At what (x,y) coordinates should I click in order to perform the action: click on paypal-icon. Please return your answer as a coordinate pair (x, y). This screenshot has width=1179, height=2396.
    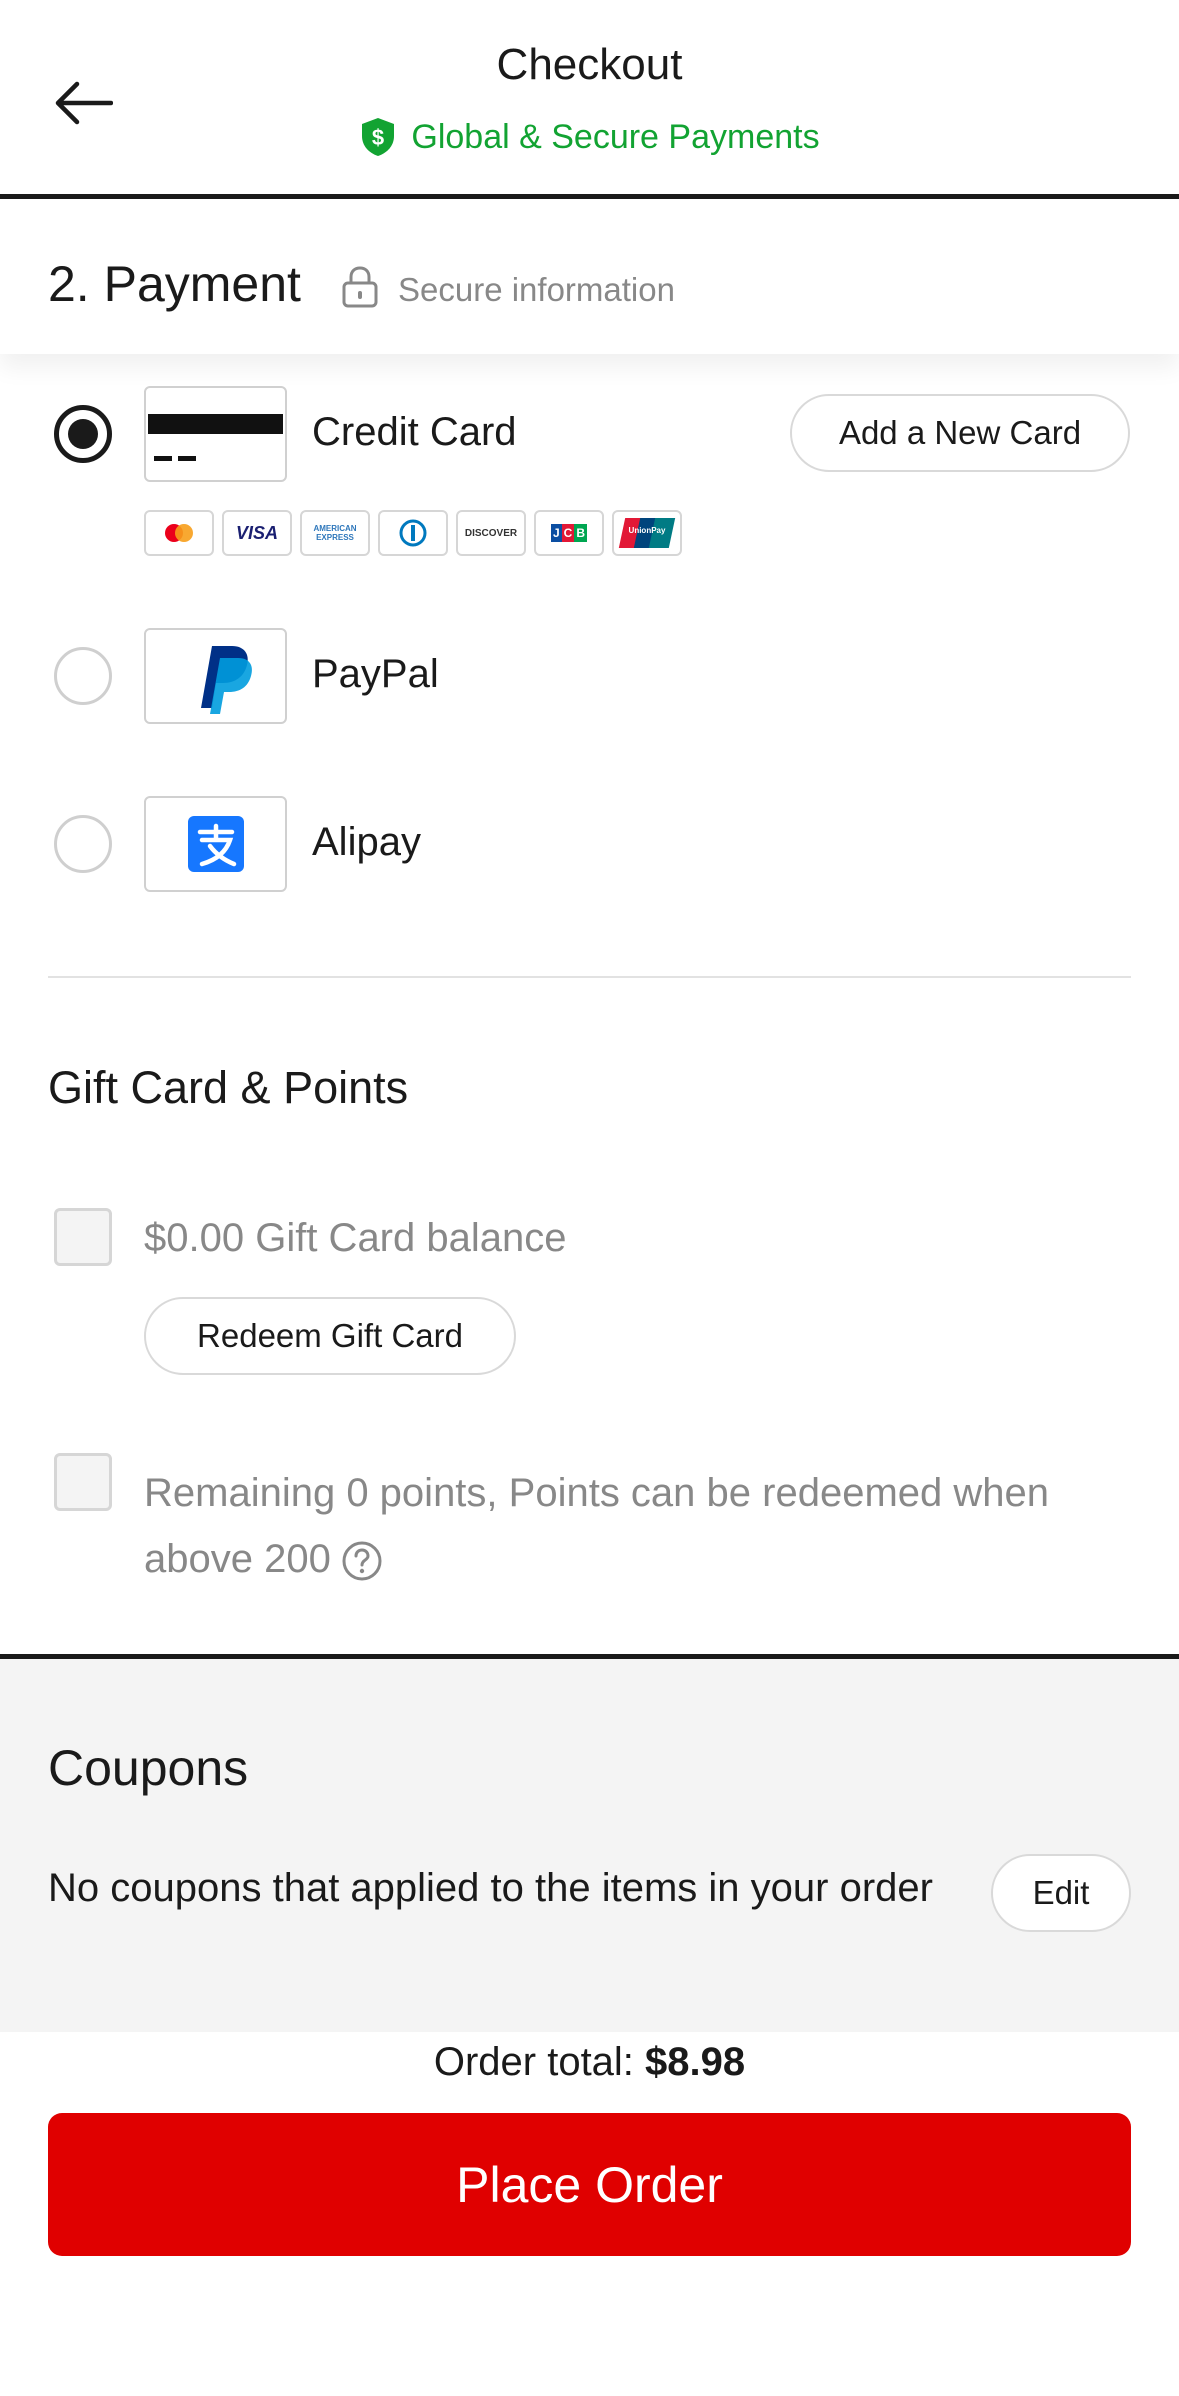
    Looking at the image, I should click on (215, 676).